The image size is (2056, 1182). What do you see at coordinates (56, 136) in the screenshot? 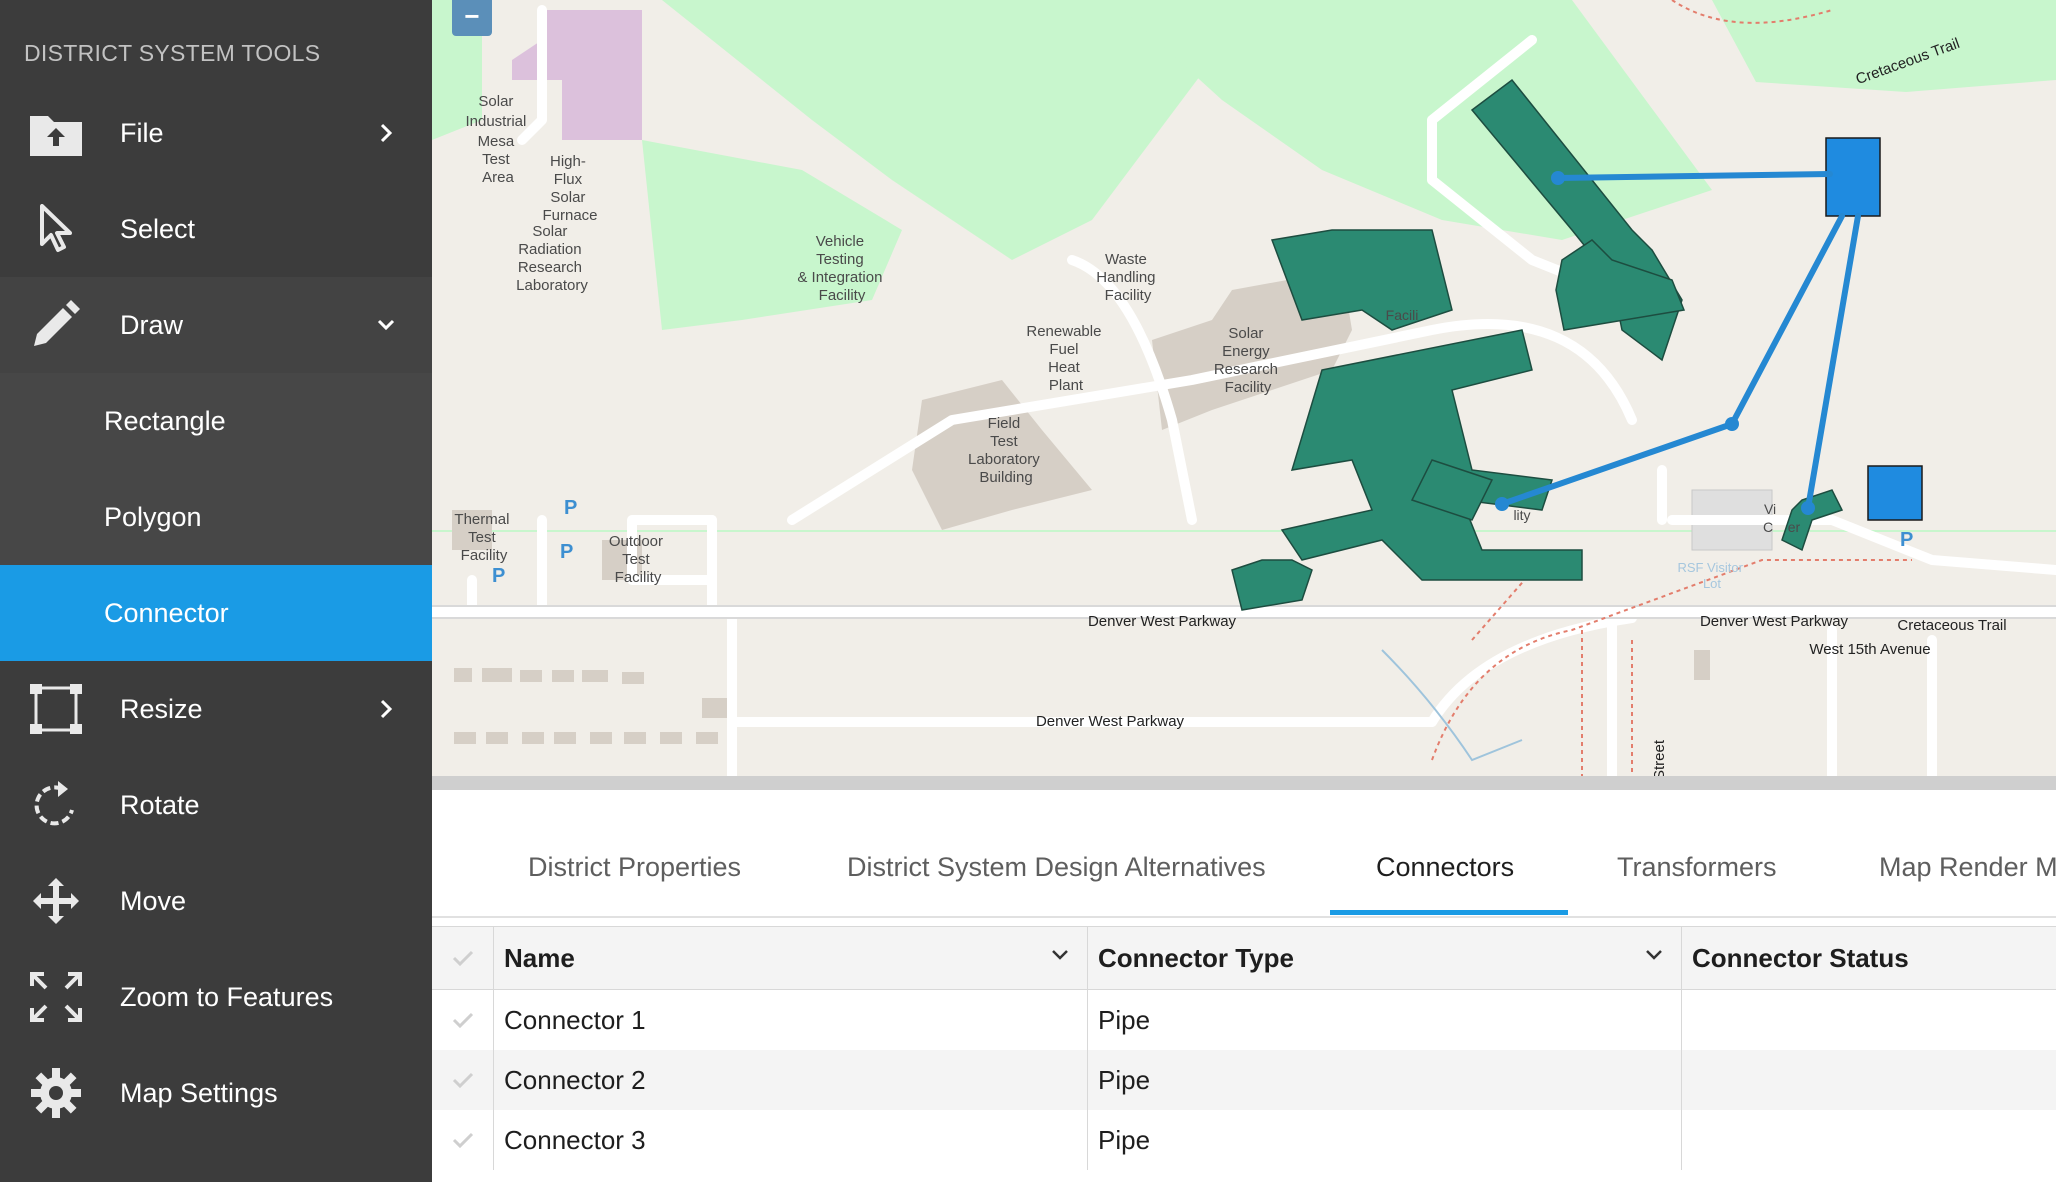
I see `upload-folder-icon` at bounding box center [56, 136].